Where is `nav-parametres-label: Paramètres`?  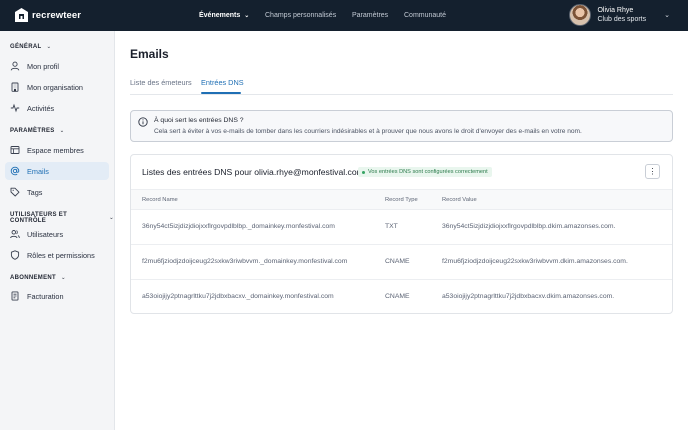 nav-parametres-label: Paramètres is located at coordinates (370, 15).